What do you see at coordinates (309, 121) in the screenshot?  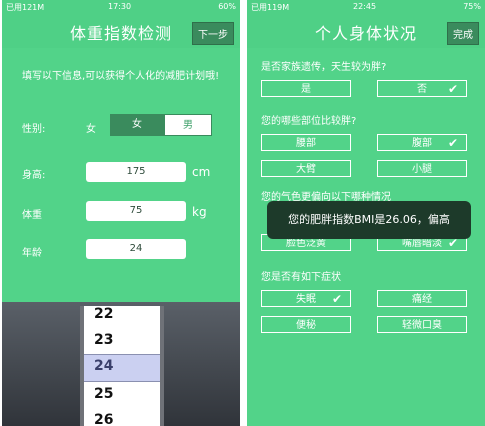 I see `question-body-parts: 您的哪些部位比较胖?` at bounding box center [309, 121].